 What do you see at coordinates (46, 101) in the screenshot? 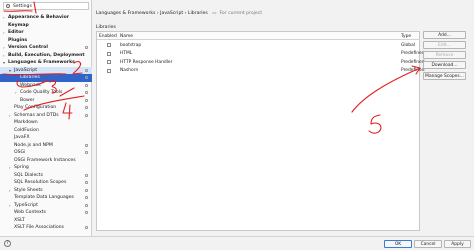
I see `tree-item: Bower` at bounding box center [46, 101].